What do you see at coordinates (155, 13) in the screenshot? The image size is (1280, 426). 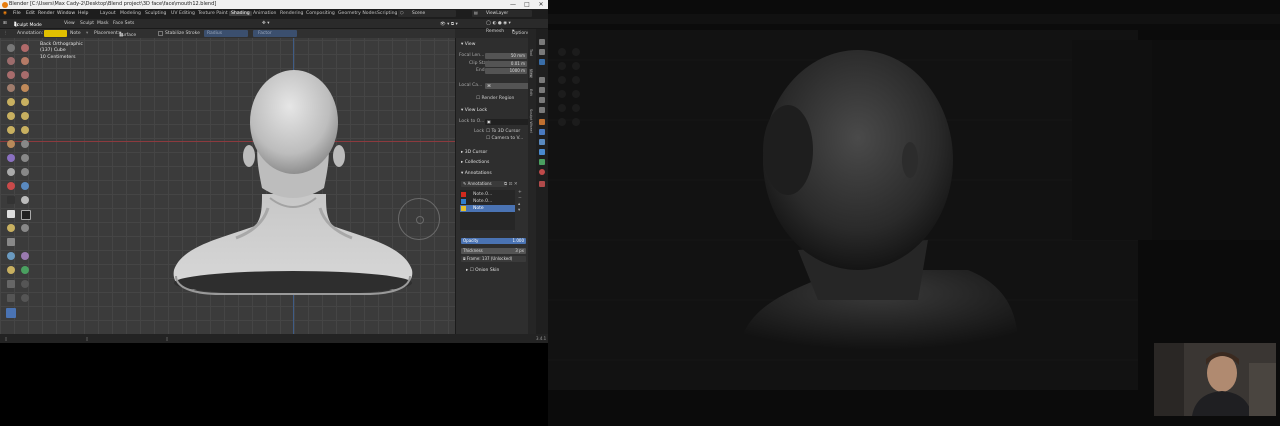 I see `tab-sculpting: Sculpting` at bounding box center [155, 13].